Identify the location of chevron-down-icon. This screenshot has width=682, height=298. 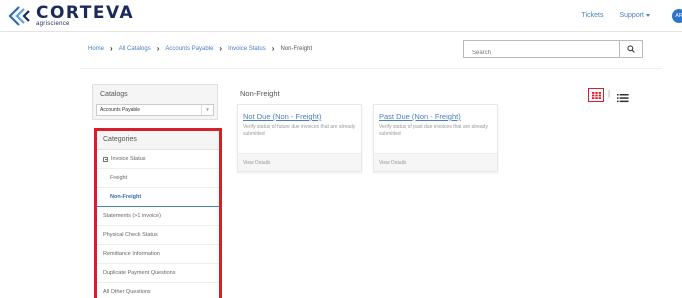
(648, 15).